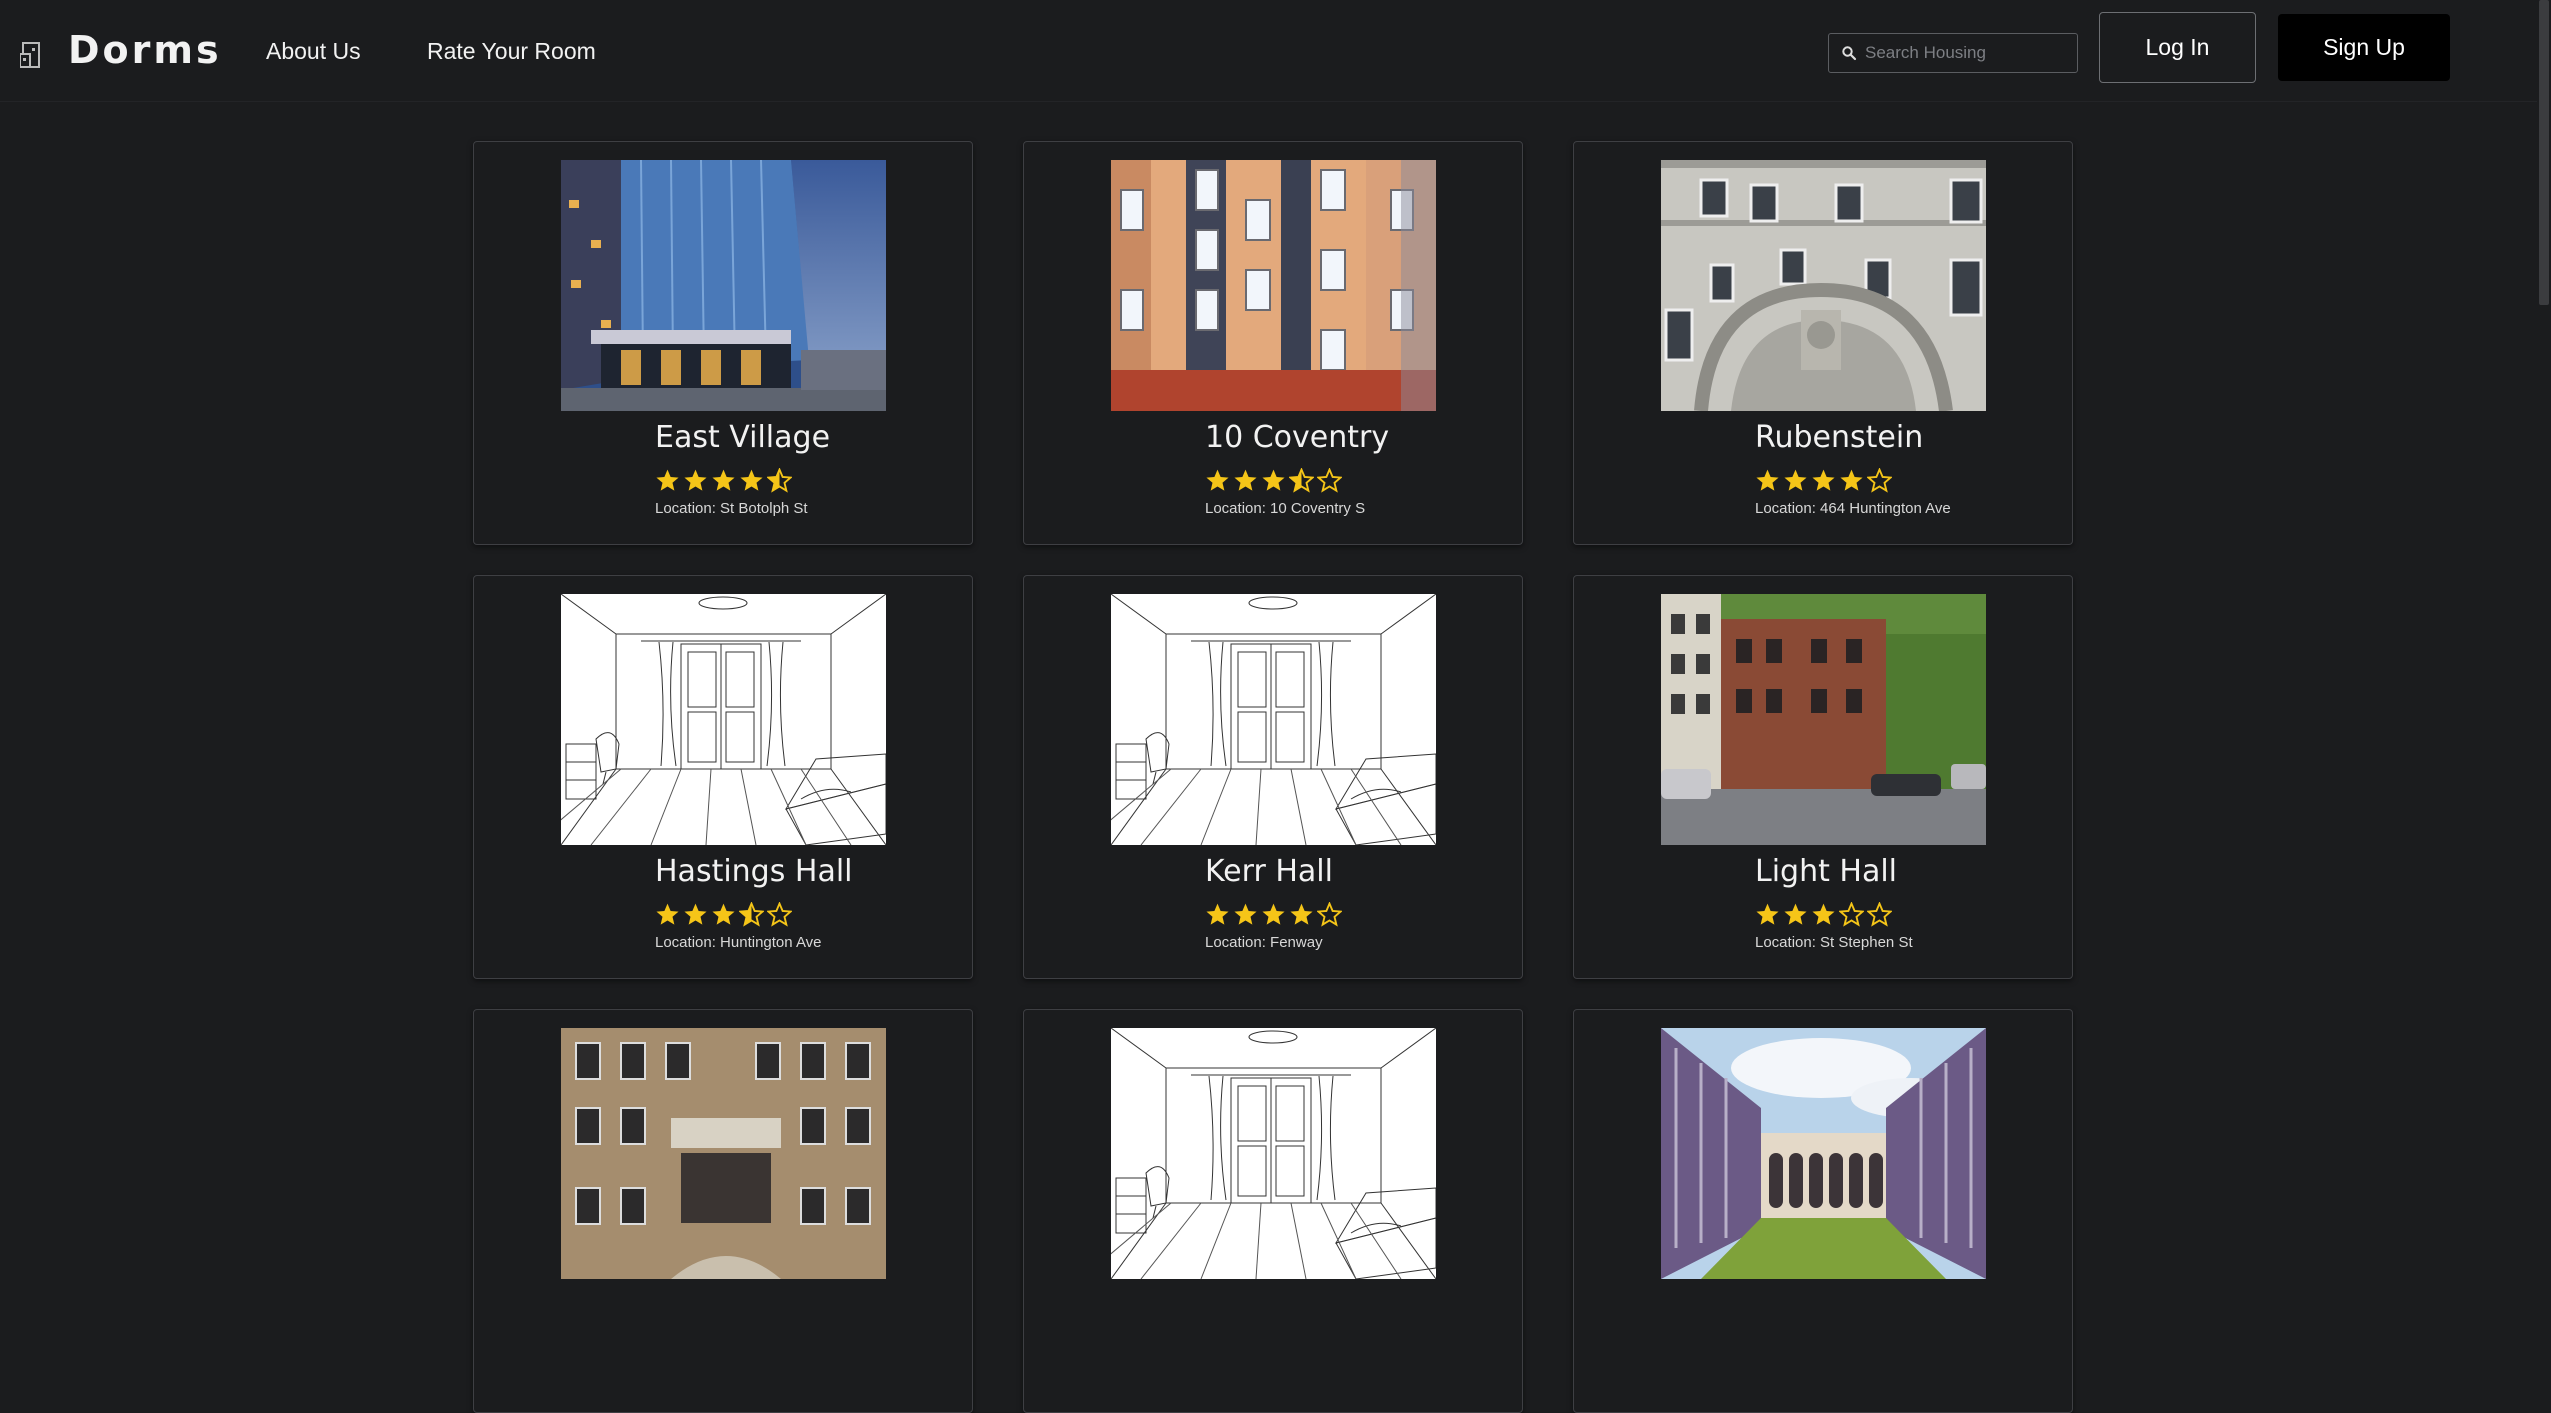  Describe the element at coordinates (1839, 437) in the screenshot. I see `housing-card-title: Rubenstein` at that location.